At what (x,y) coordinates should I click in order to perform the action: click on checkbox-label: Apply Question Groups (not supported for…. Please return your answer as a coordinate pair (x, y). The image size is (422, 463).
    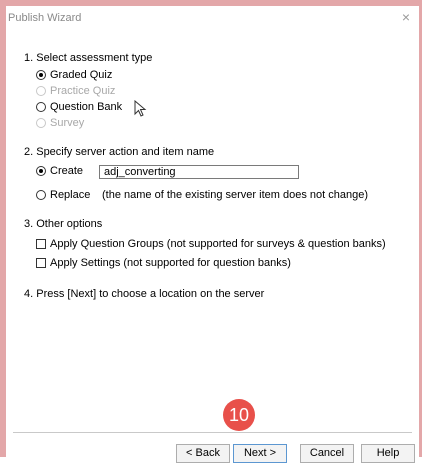
    Looking at the image, I should click on (218, 244).